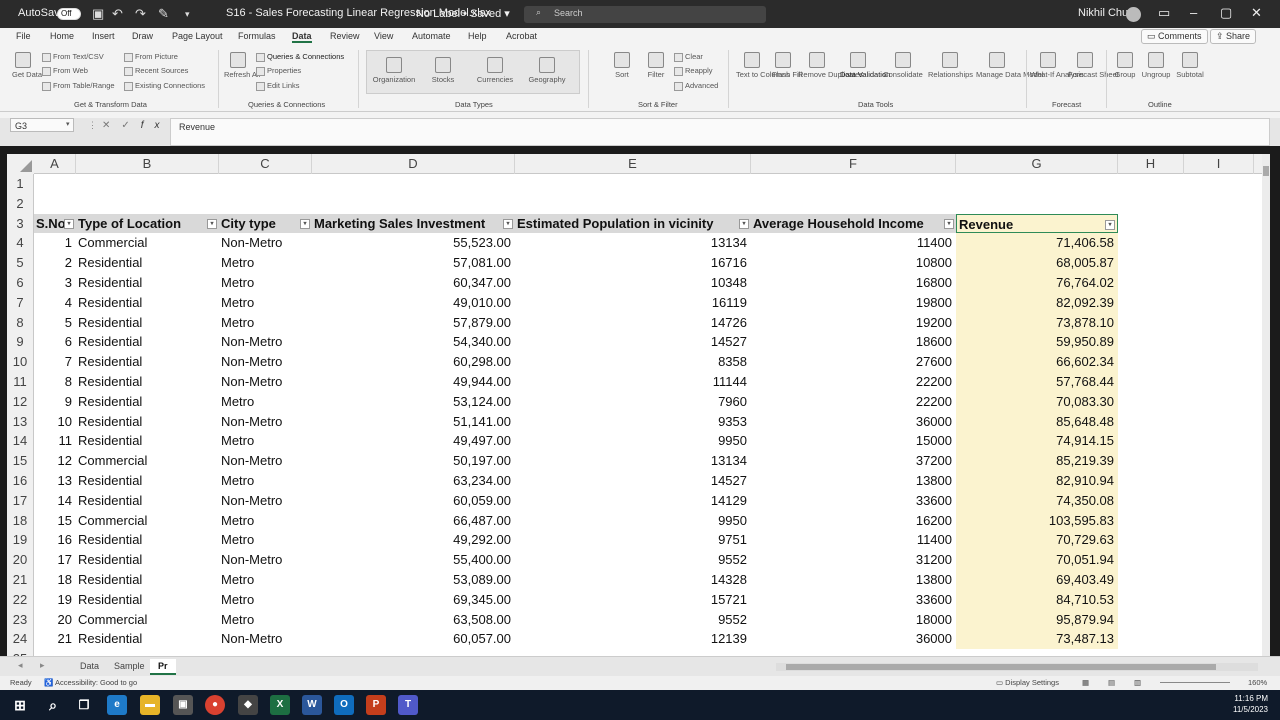 The height and width of the screenshot is (720, 1280). What do you see at coordinates (215, 705) in the screenshot?
I see `chrome-icon: ●` at bounding box center [215, 705].